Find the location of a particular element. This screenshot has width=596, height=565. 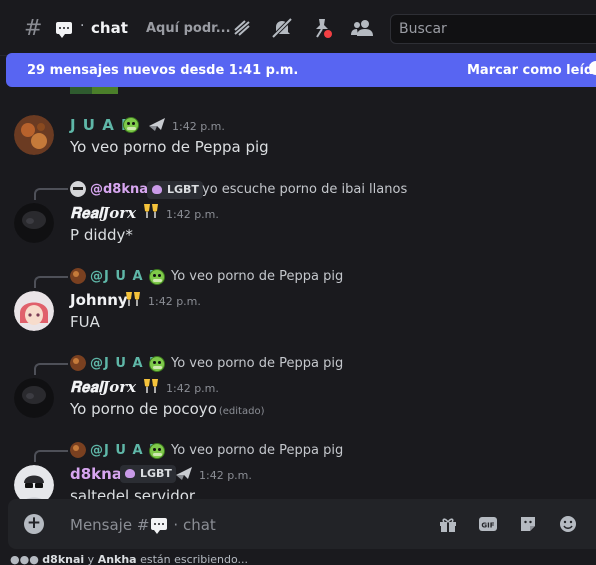

gif-icon: GIF is located at coordinates (488, 524).